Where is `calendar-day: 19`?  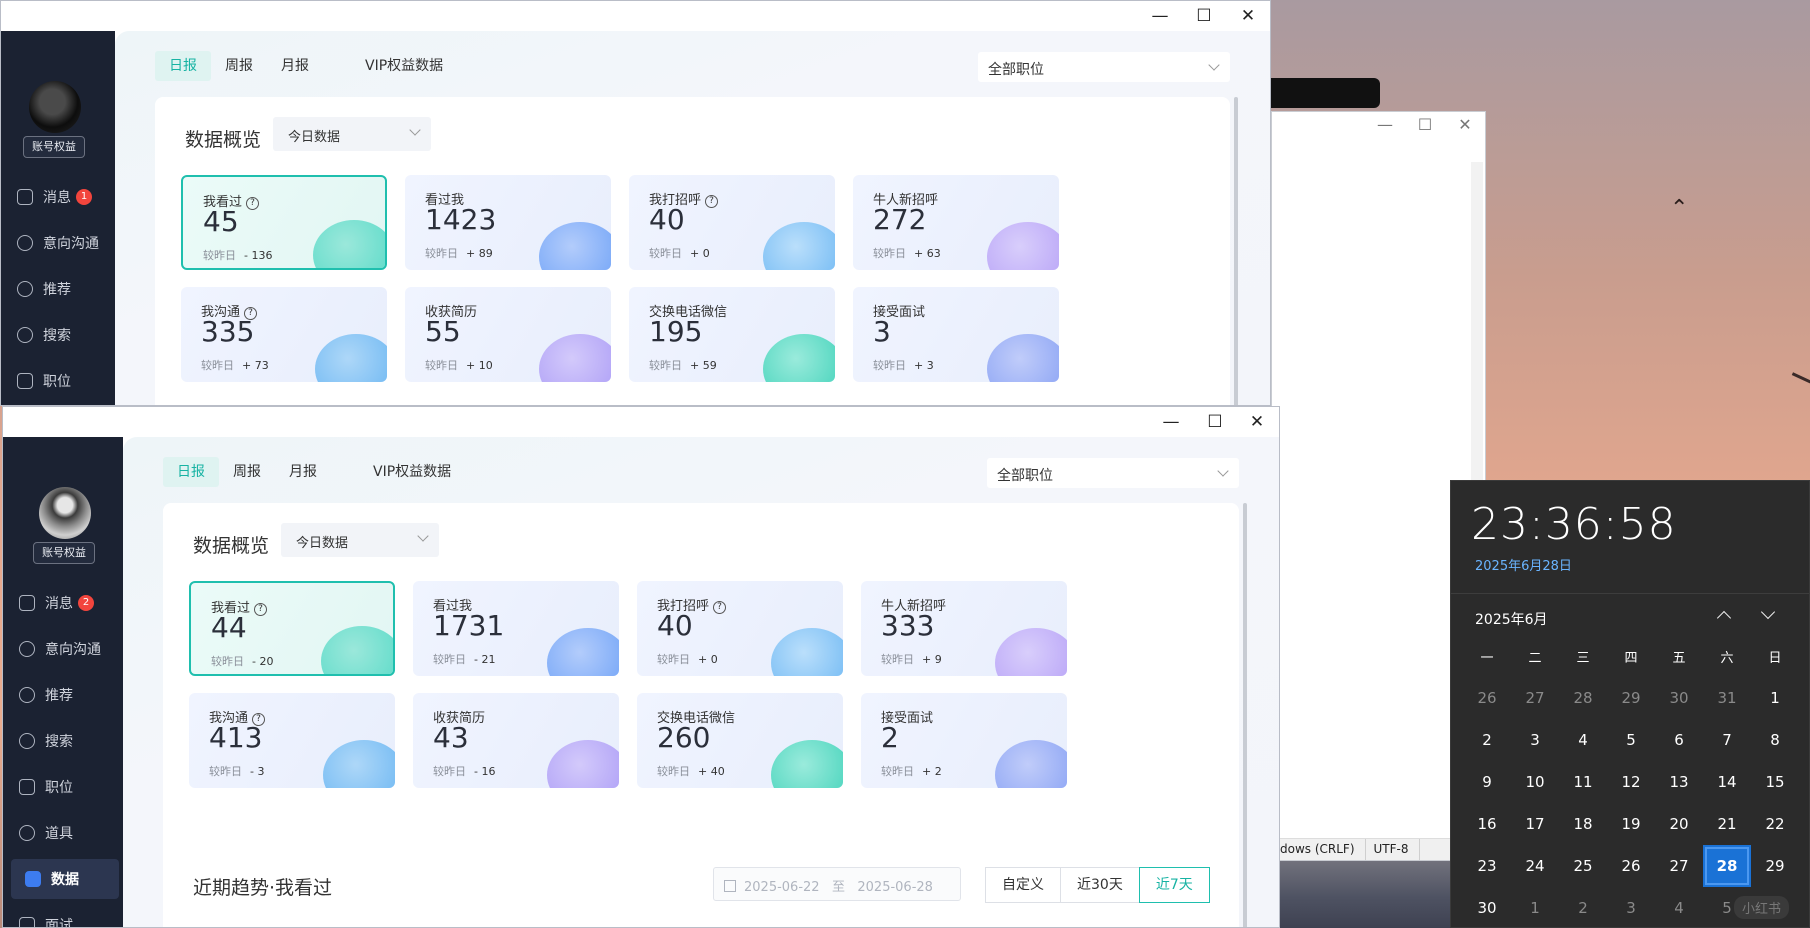
calendar-day: 19 is located at coordinates (1631, 824).